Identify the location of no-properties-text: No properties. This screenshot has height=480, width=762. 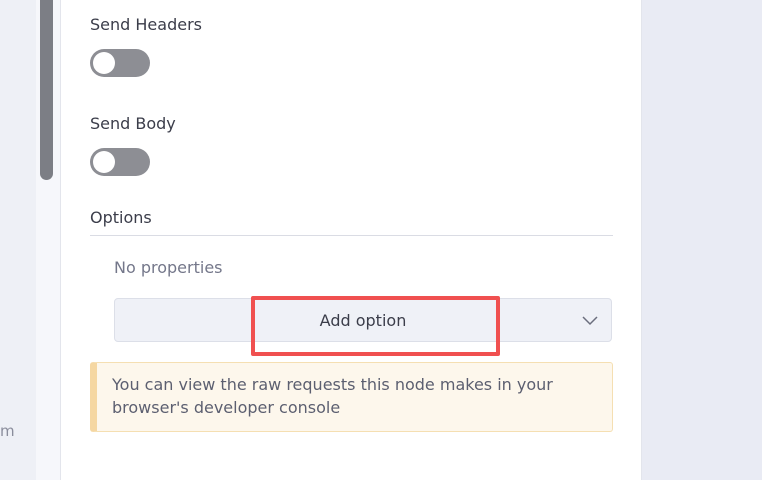
(168, 267).